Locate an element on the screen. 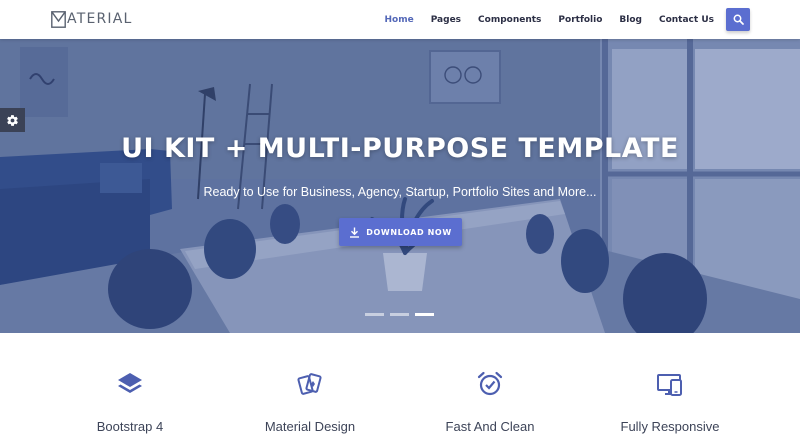 The image size is (800, 441). nav-home: Home is located at coordinates (399, 20).